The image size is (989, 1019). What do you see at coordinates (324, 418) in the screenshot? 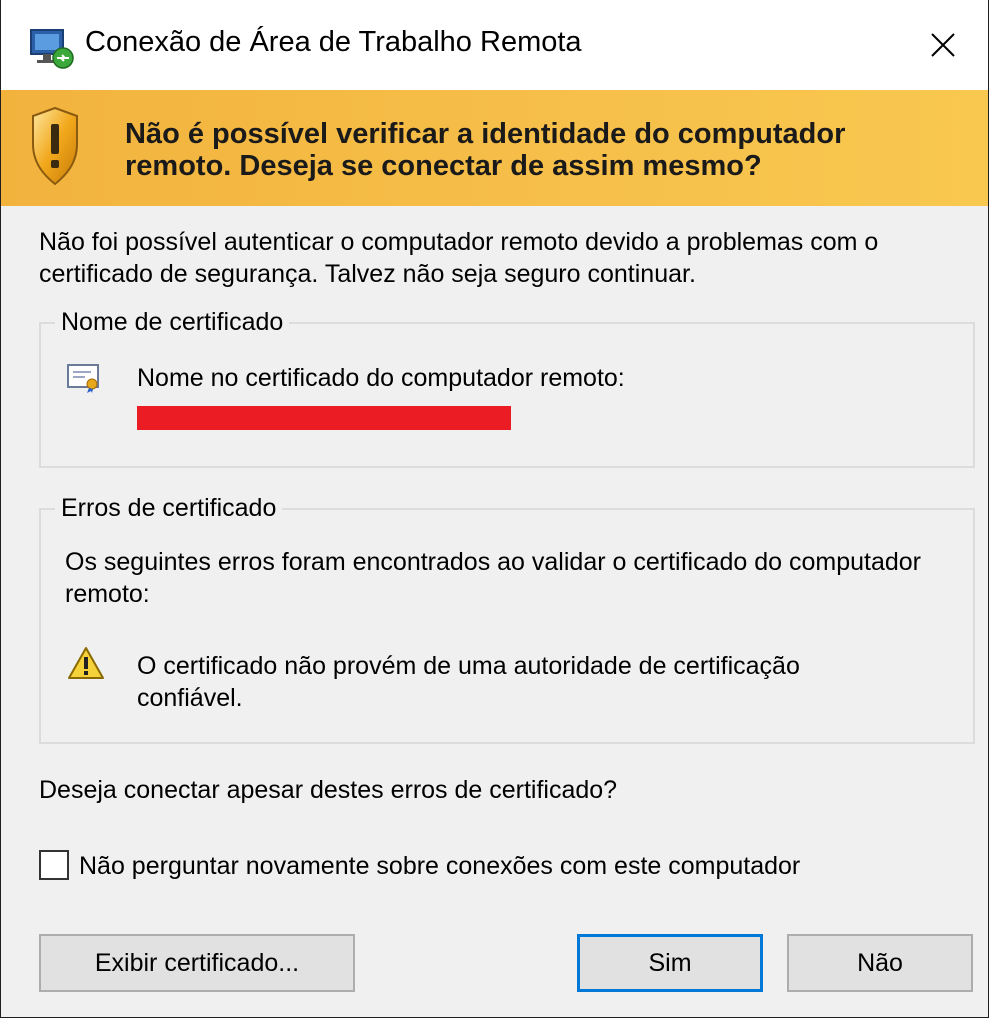
I see `redacted-certificate-name` at bounding box center [324, 418].